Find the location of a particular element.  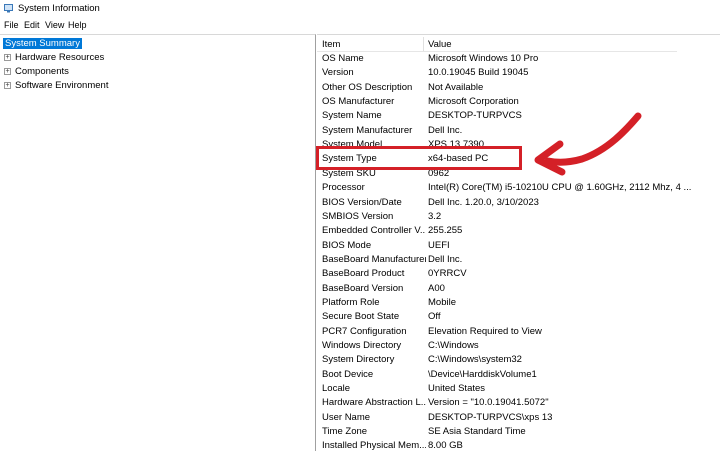

item-cell: OS Manufacturer is located at coordinates (358, 102).